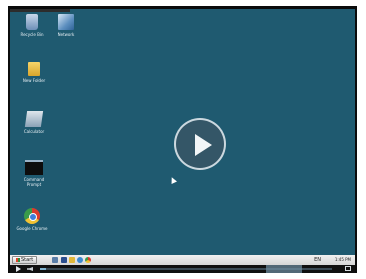 The height and width of the screenshot is (279, 366). What do you see at coordinates (34, 119) in the screenshot?
I see `calculator-icon` at bounding box center [34, 119].